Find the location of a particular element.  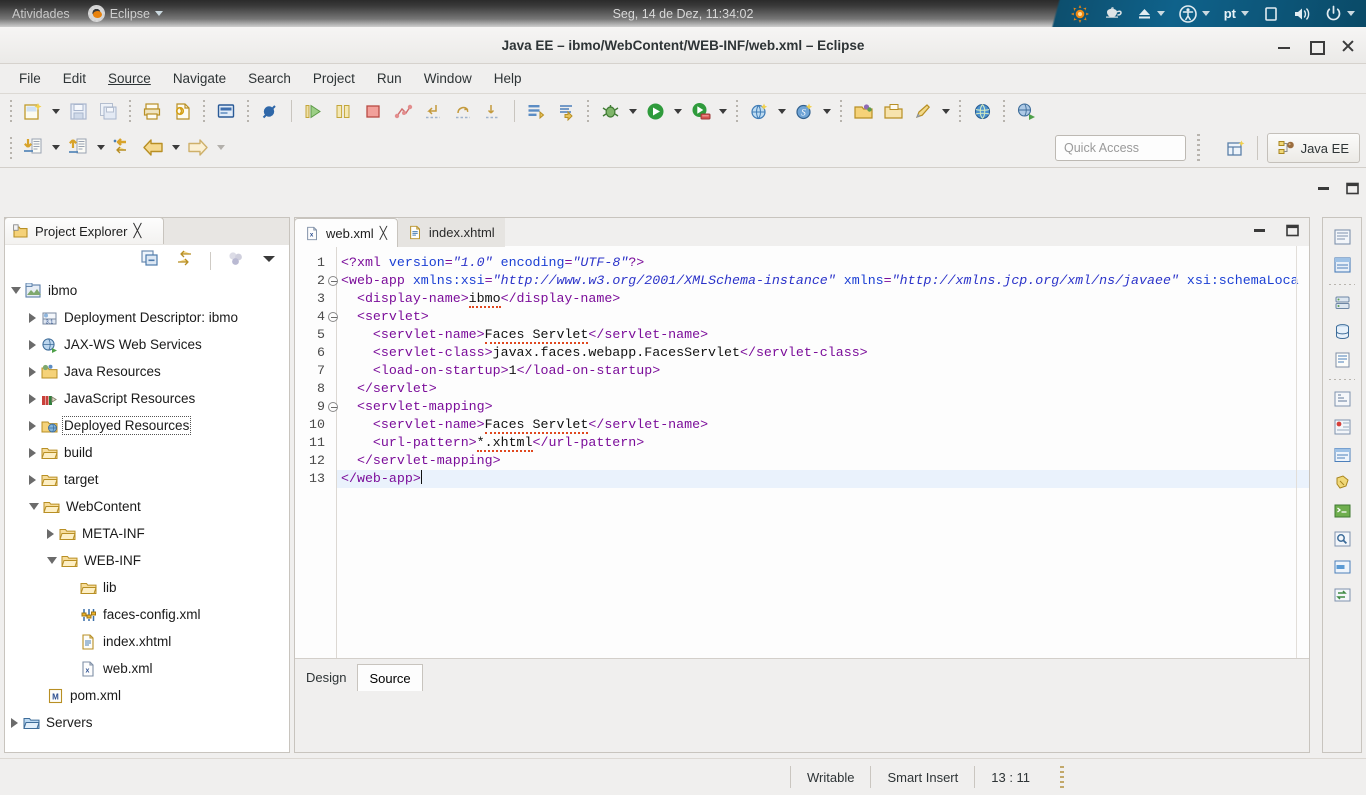

step-into-icon is located at coordinates (493, 111).